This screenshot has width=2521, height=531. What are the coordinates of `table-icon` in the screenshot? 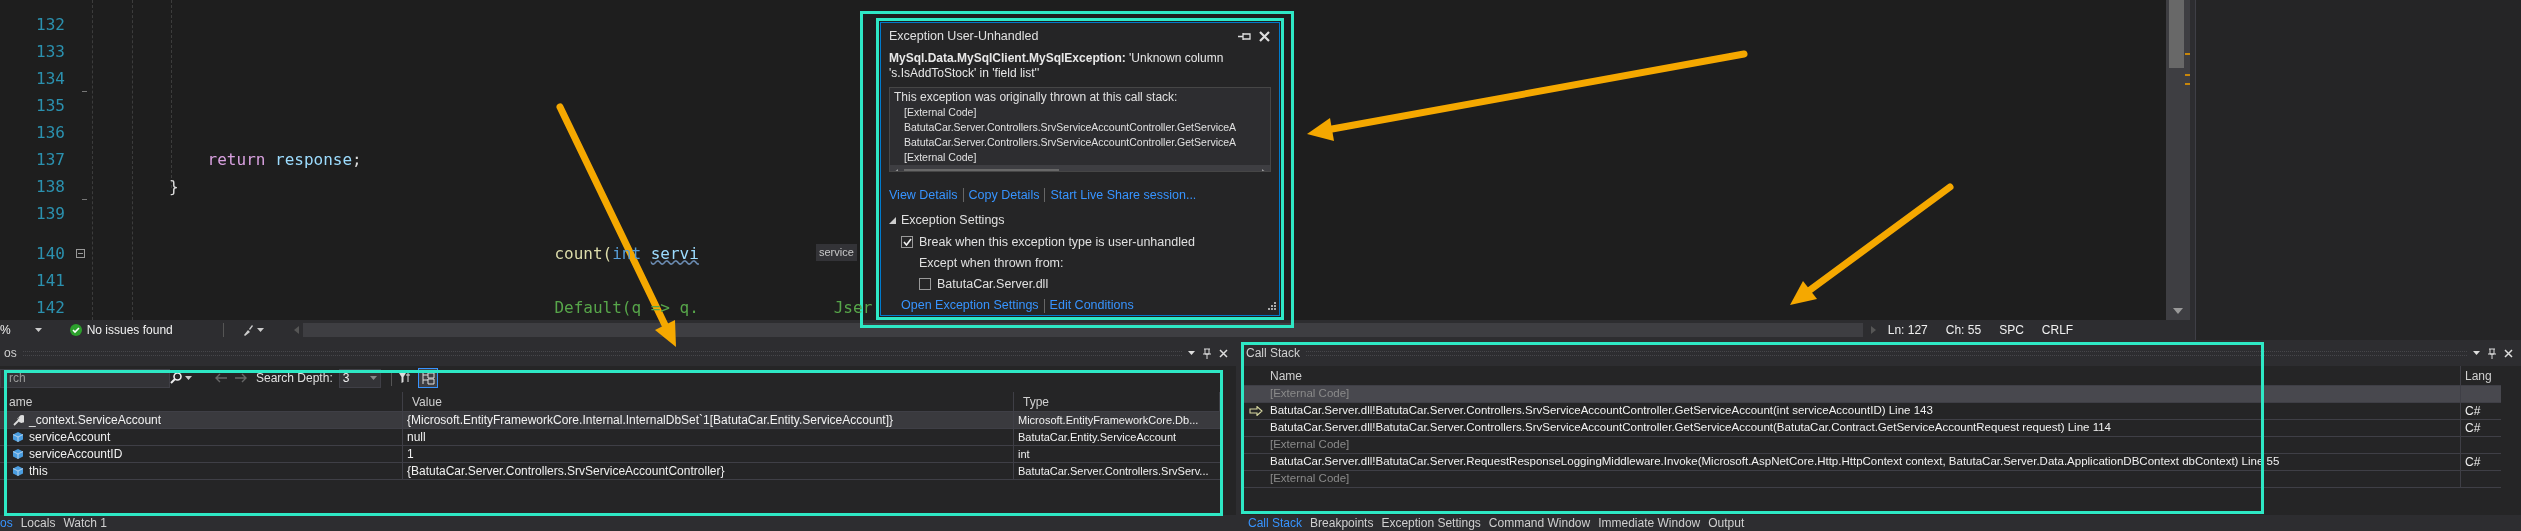 It's located at (427, 378).